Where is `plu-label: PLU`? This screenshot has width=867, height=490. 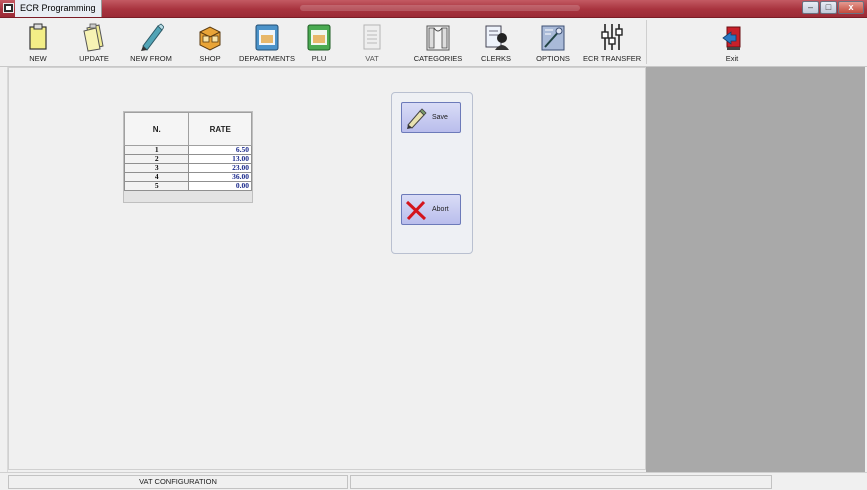
plu-label: PLU is located at coordinates (319, 58).